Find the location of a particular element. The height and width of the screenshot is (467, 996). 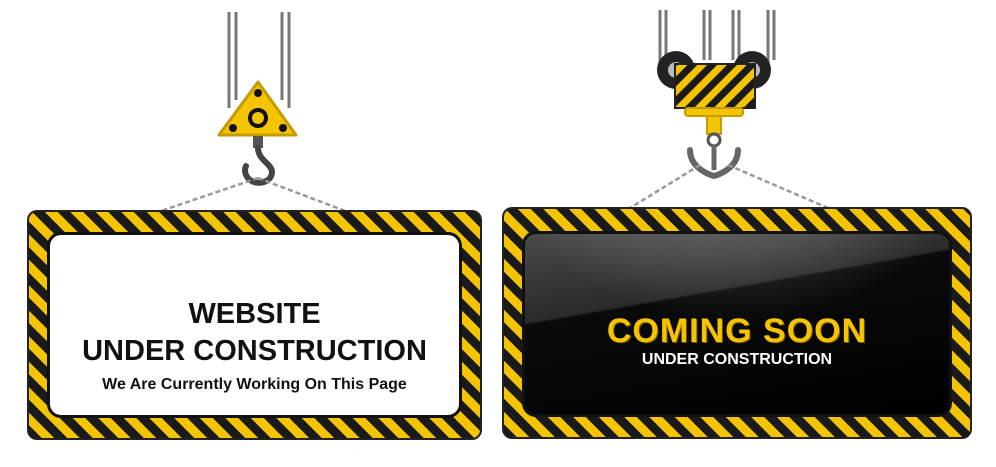

anchor-hook-icon is located at coordinates (714, 115).